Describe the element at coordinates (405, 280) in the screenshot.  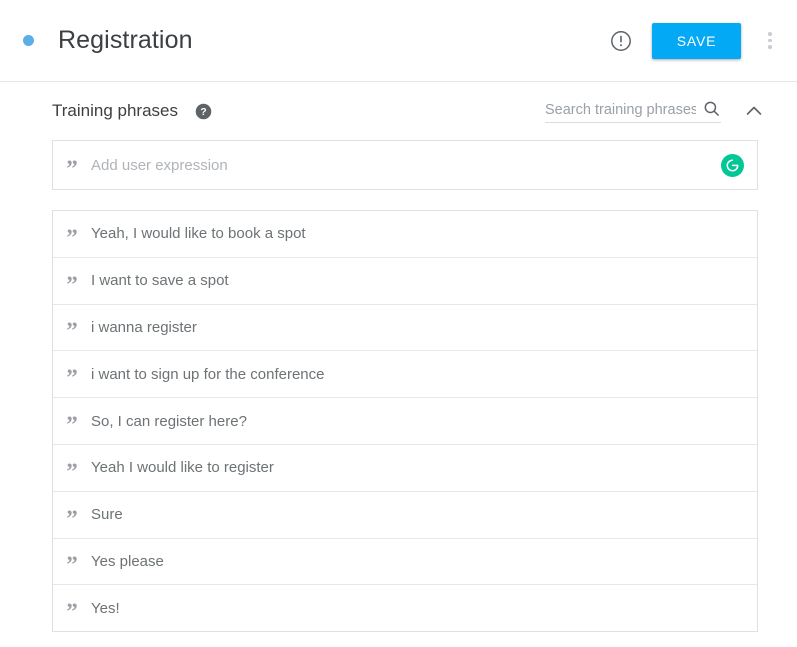
I see `table-row: ” I want to save a spot` at that location.